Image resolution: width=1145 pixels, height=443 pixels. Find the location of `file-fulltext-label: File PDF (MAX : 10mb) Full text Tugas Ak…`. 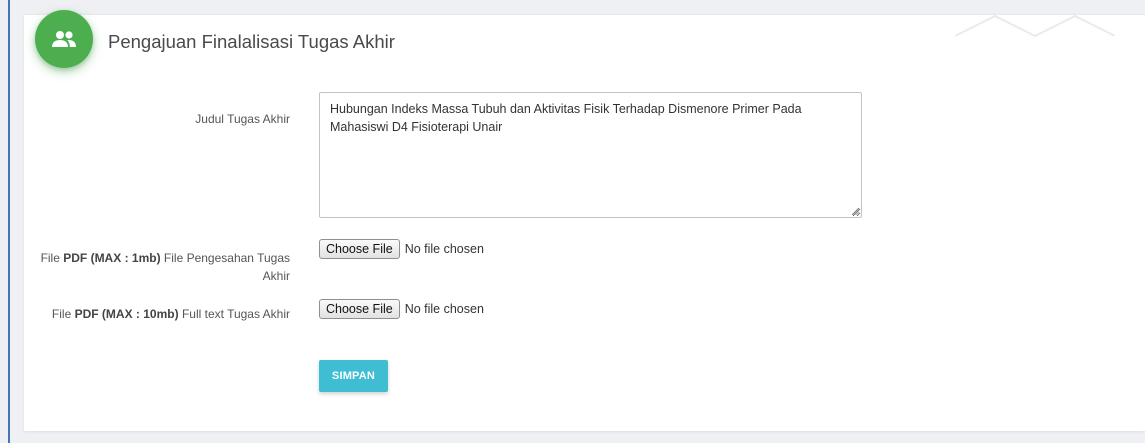

file-fulltext-label: File PDF (MAX : 10mb) Full text Tugas Ak… is located at coordinates (165, 314).